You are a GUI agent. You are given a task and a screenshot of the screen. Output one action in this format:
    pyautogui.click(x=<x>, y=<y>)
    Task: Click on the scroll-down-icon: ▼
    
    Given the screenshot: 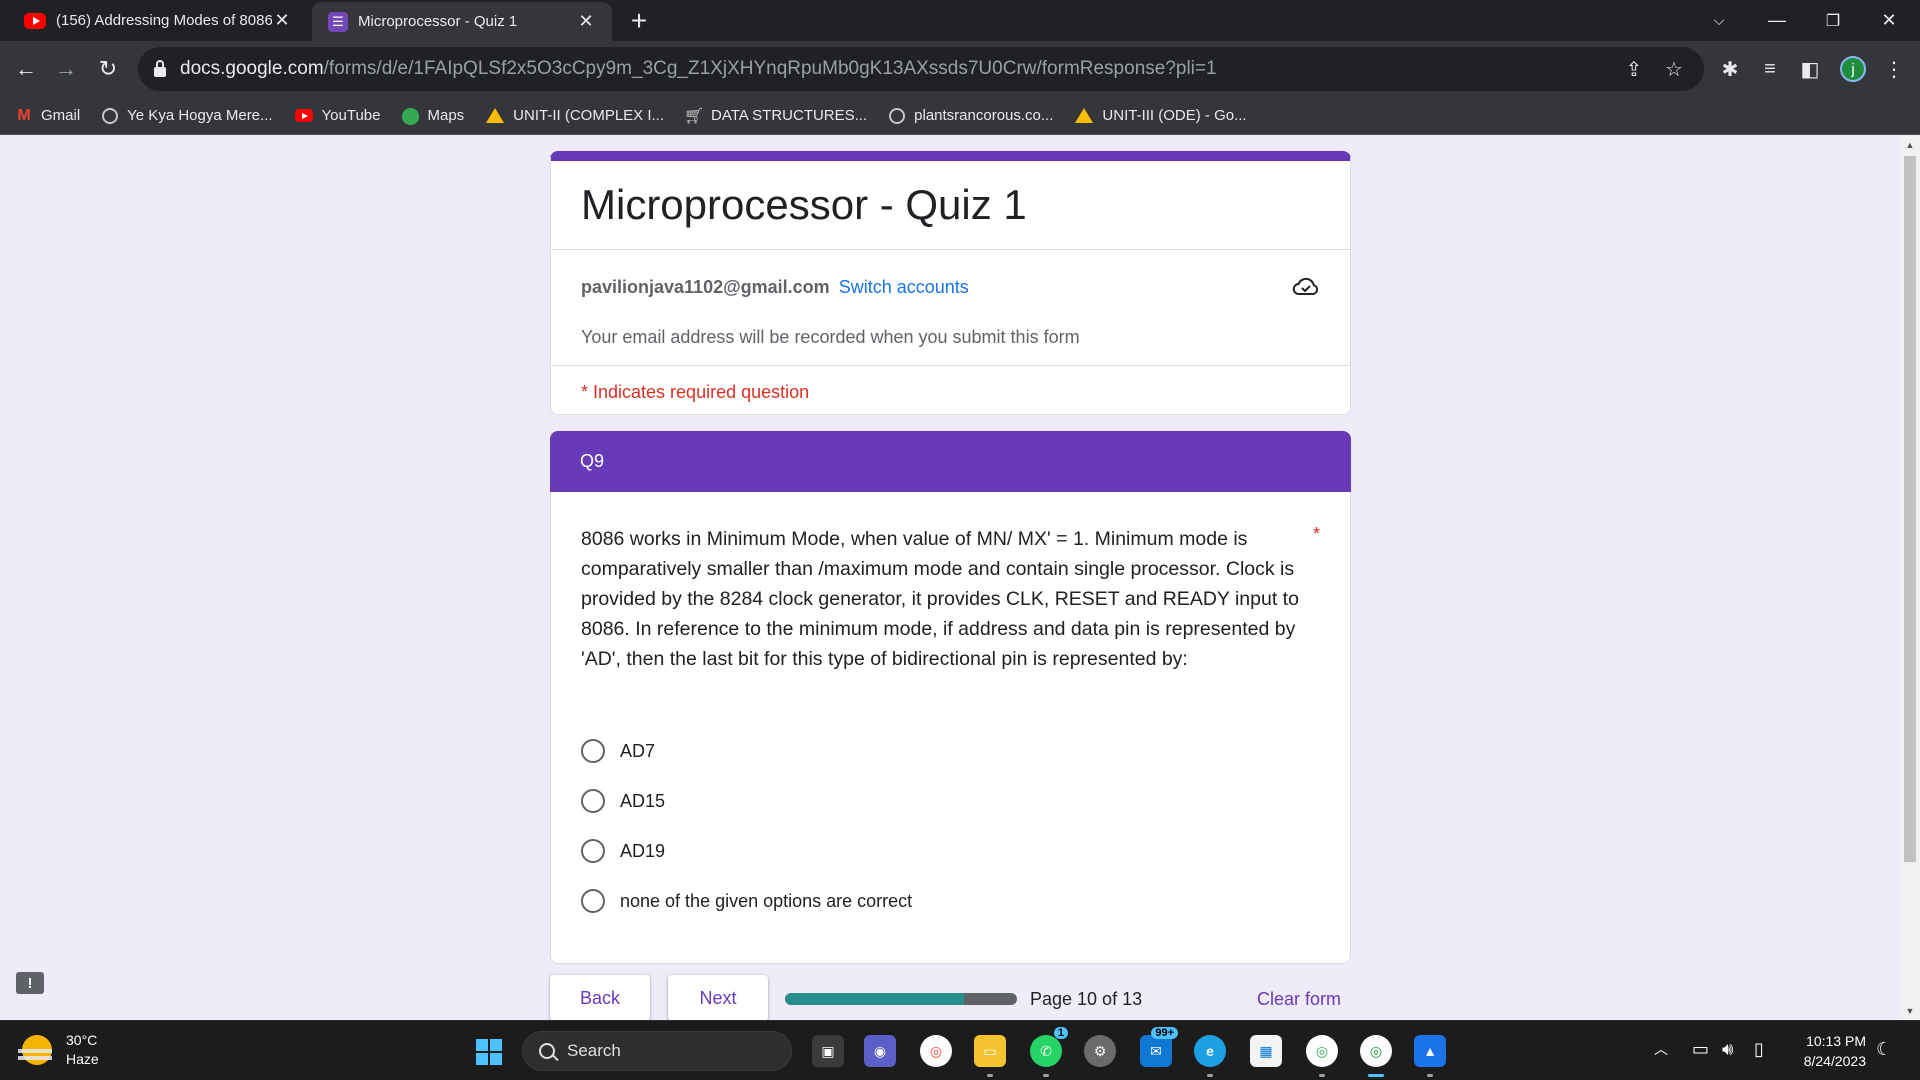 What is the action you would take?
    pyautogui.click(x=1910, y=1011)
    